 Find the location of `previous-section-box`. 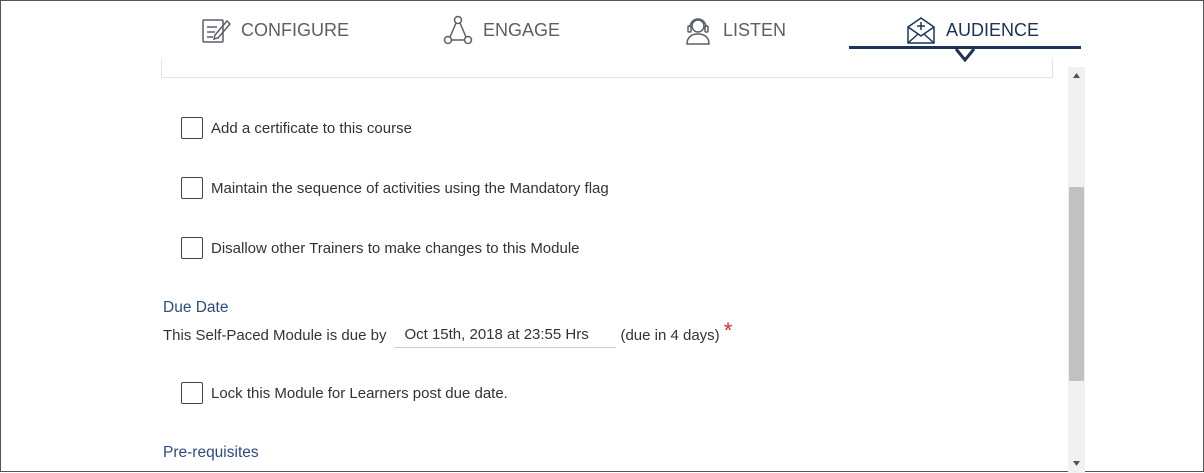

previous-section-box is located at coordinates (607, 68).